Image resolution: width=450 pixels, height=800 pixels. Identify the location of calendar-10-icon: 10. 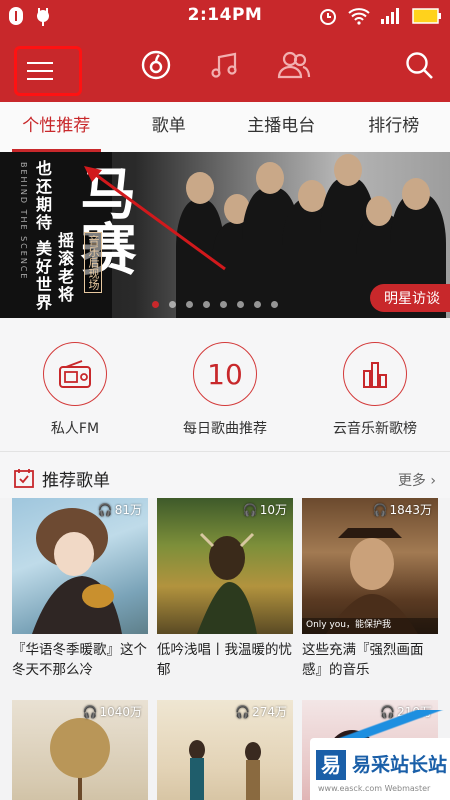
(225, 374).